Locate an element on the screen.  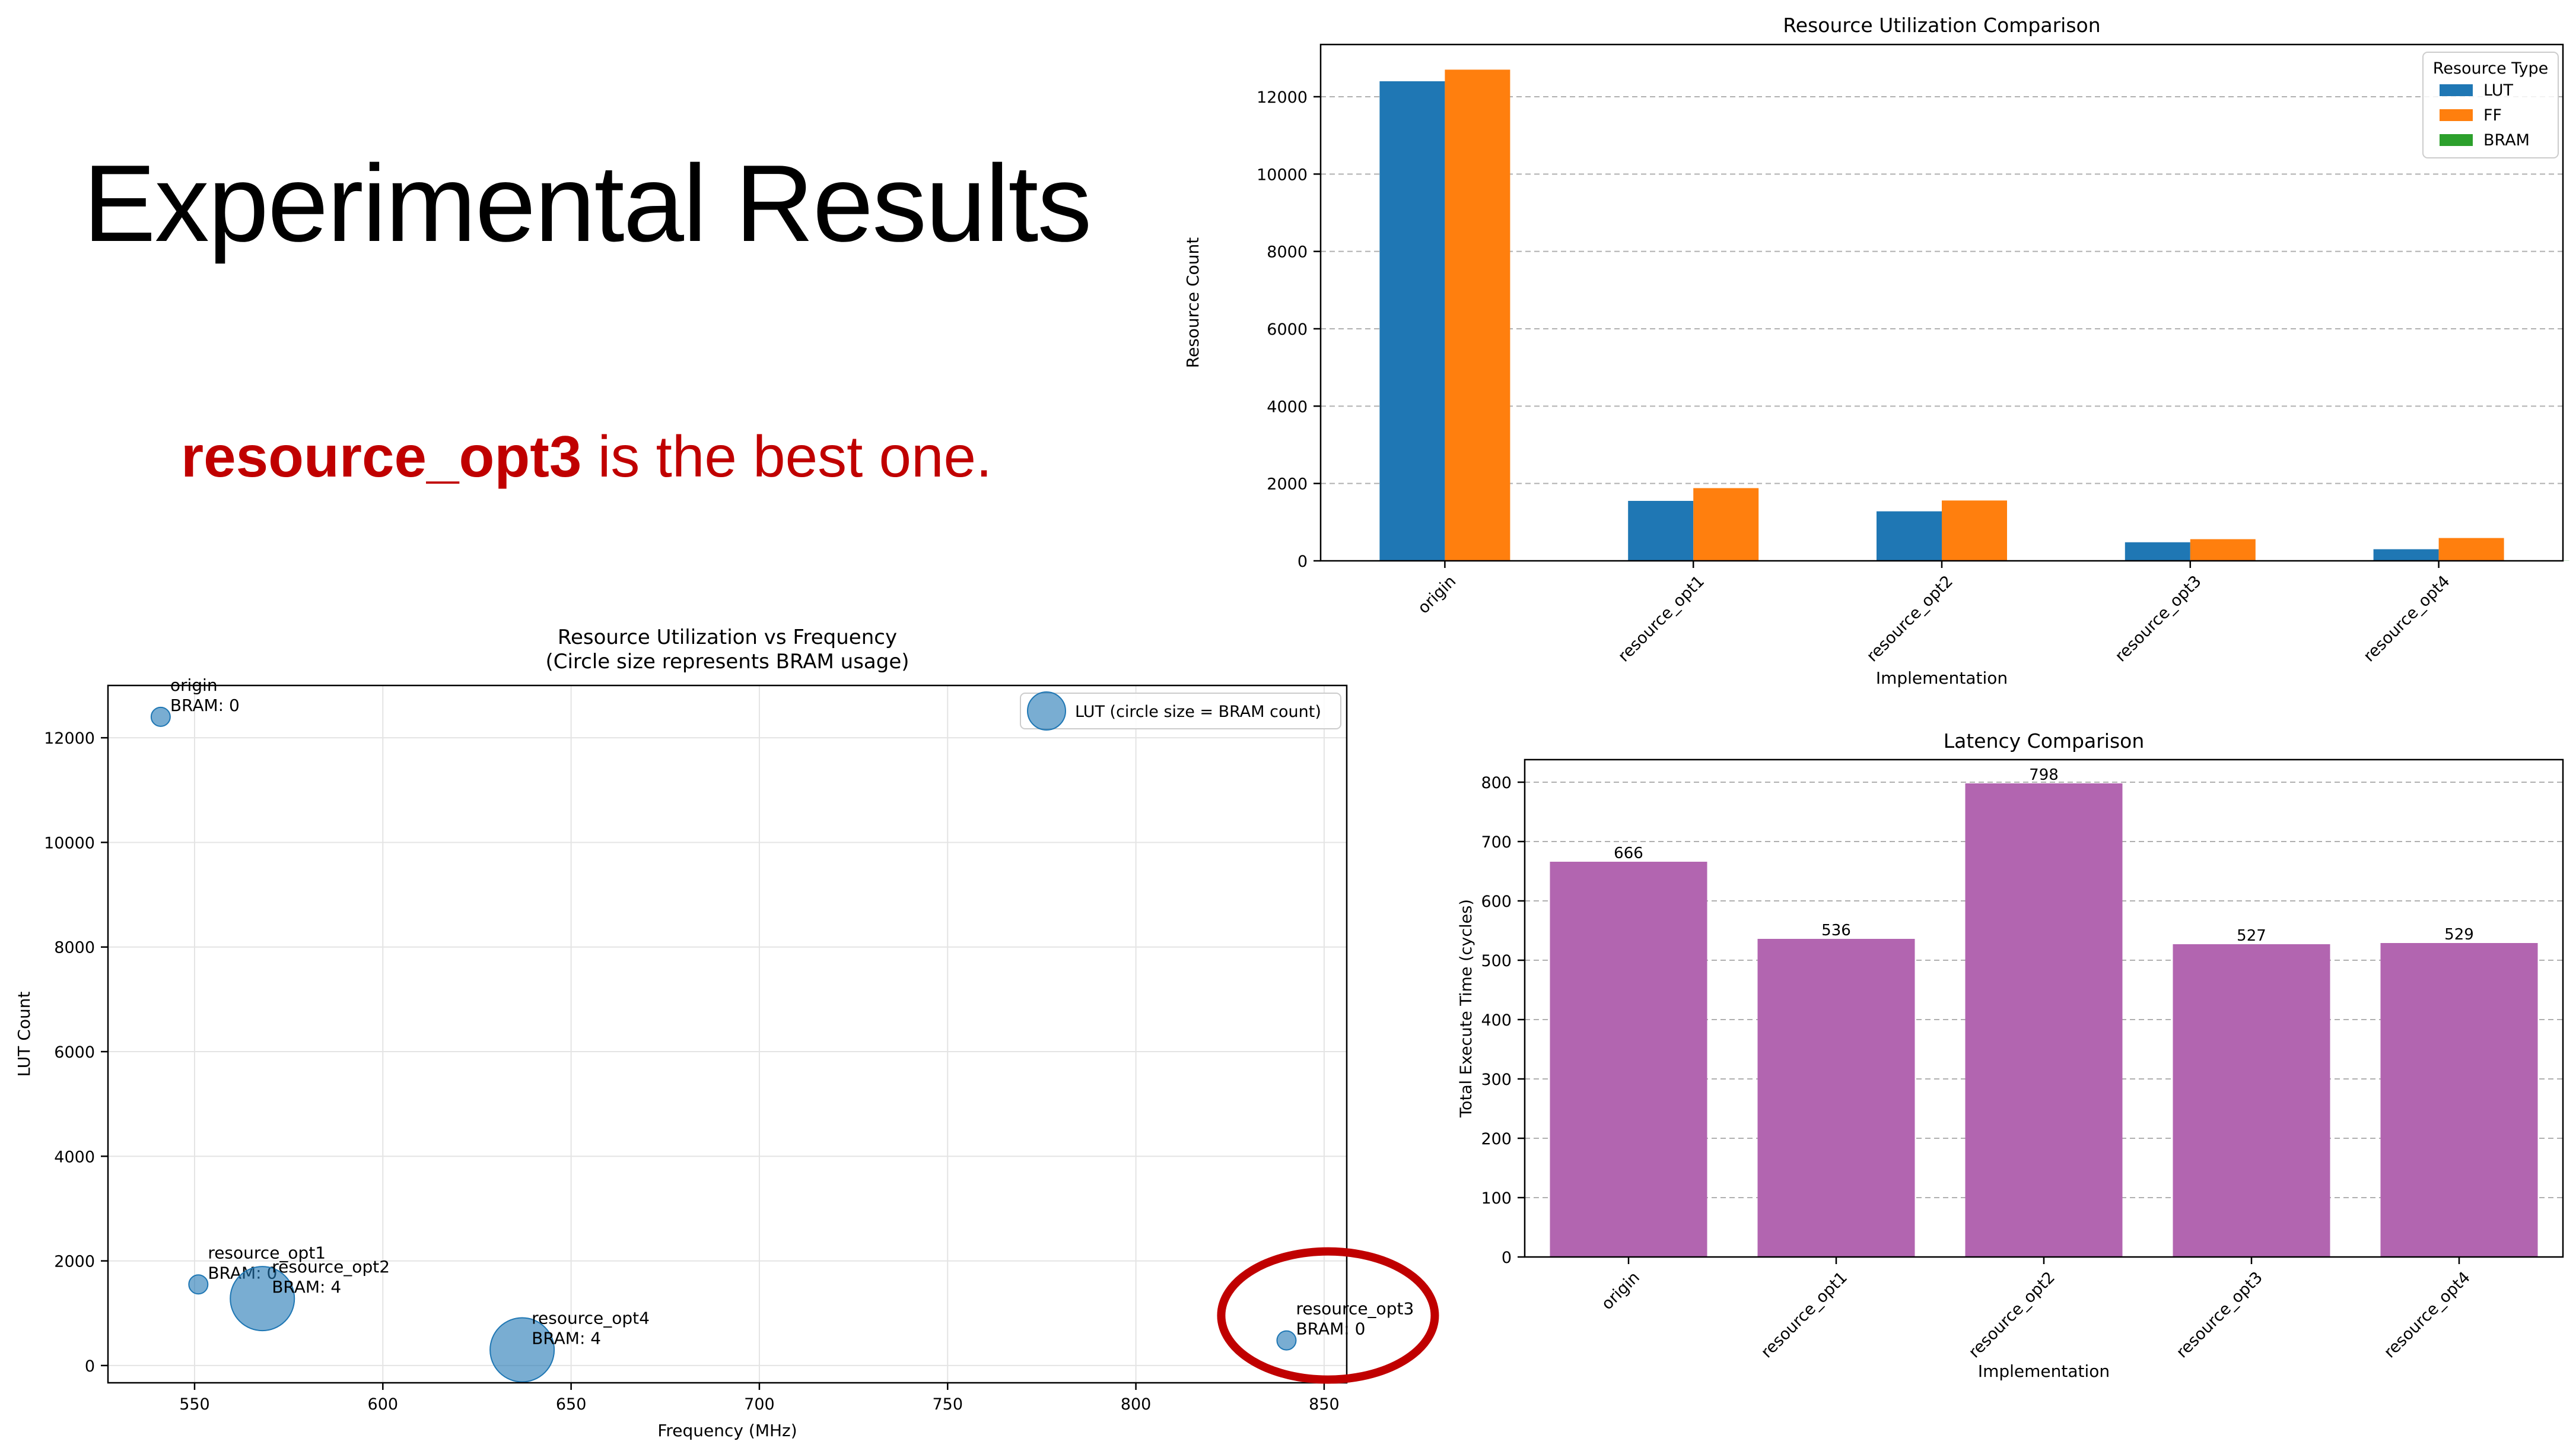
legend-label: BRAM is located at coordinates (2506, 140).